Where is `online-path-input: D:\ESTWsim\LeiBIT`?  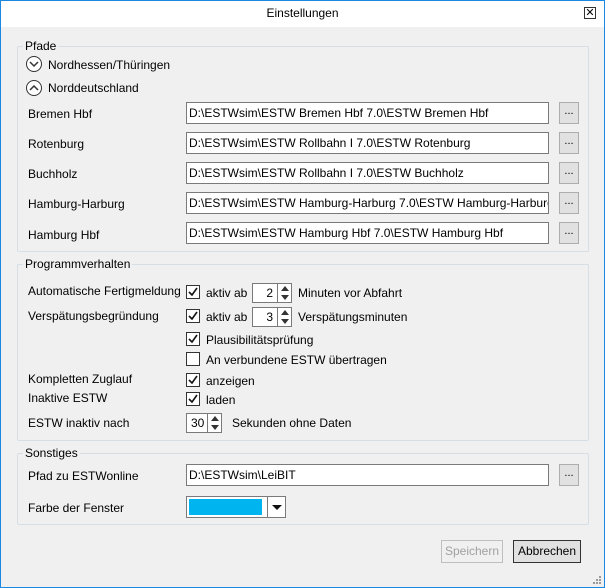 online-path-input: D:\ESTWsim\LeiBIT is located at coordinates (367, 475).